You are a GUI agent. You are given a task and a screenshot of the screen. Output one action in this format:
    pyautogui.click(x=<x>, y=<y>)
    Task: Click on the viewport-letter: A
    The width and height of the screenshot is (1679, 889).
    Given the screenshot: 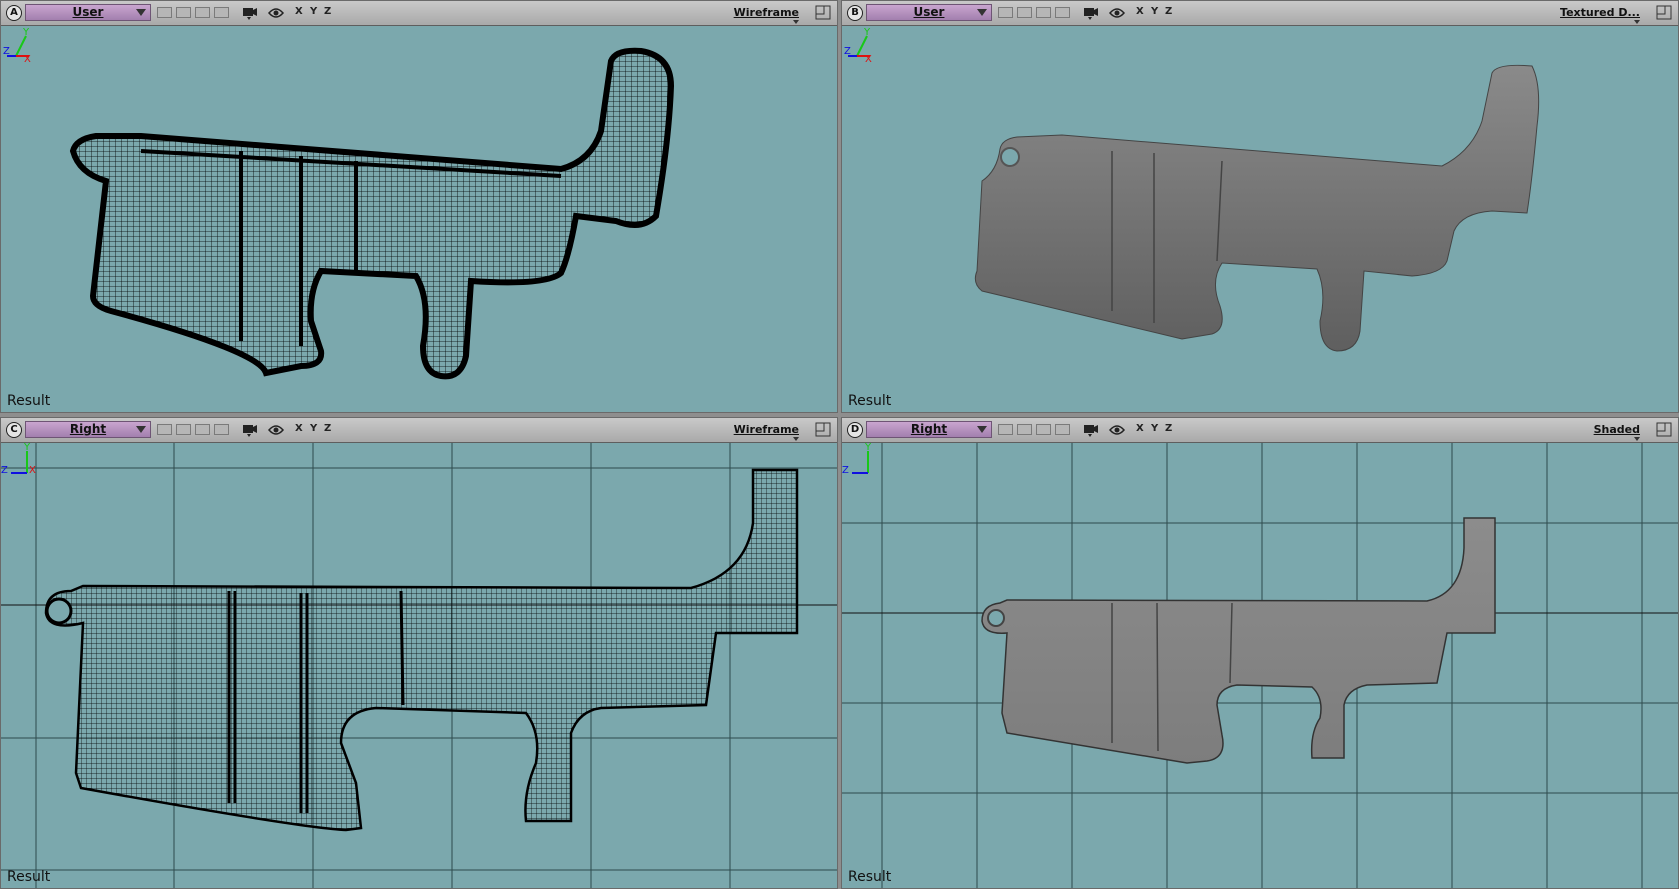 What is the action you would take?
    pyautogui.click(x=14, y=13)
    